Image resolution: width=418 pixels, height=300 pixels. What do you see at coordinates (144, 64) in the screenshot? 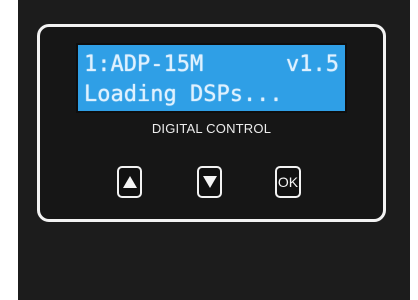
I see `lcd-model-text: 1:ADP-15M` at bounding box center [144, 64].